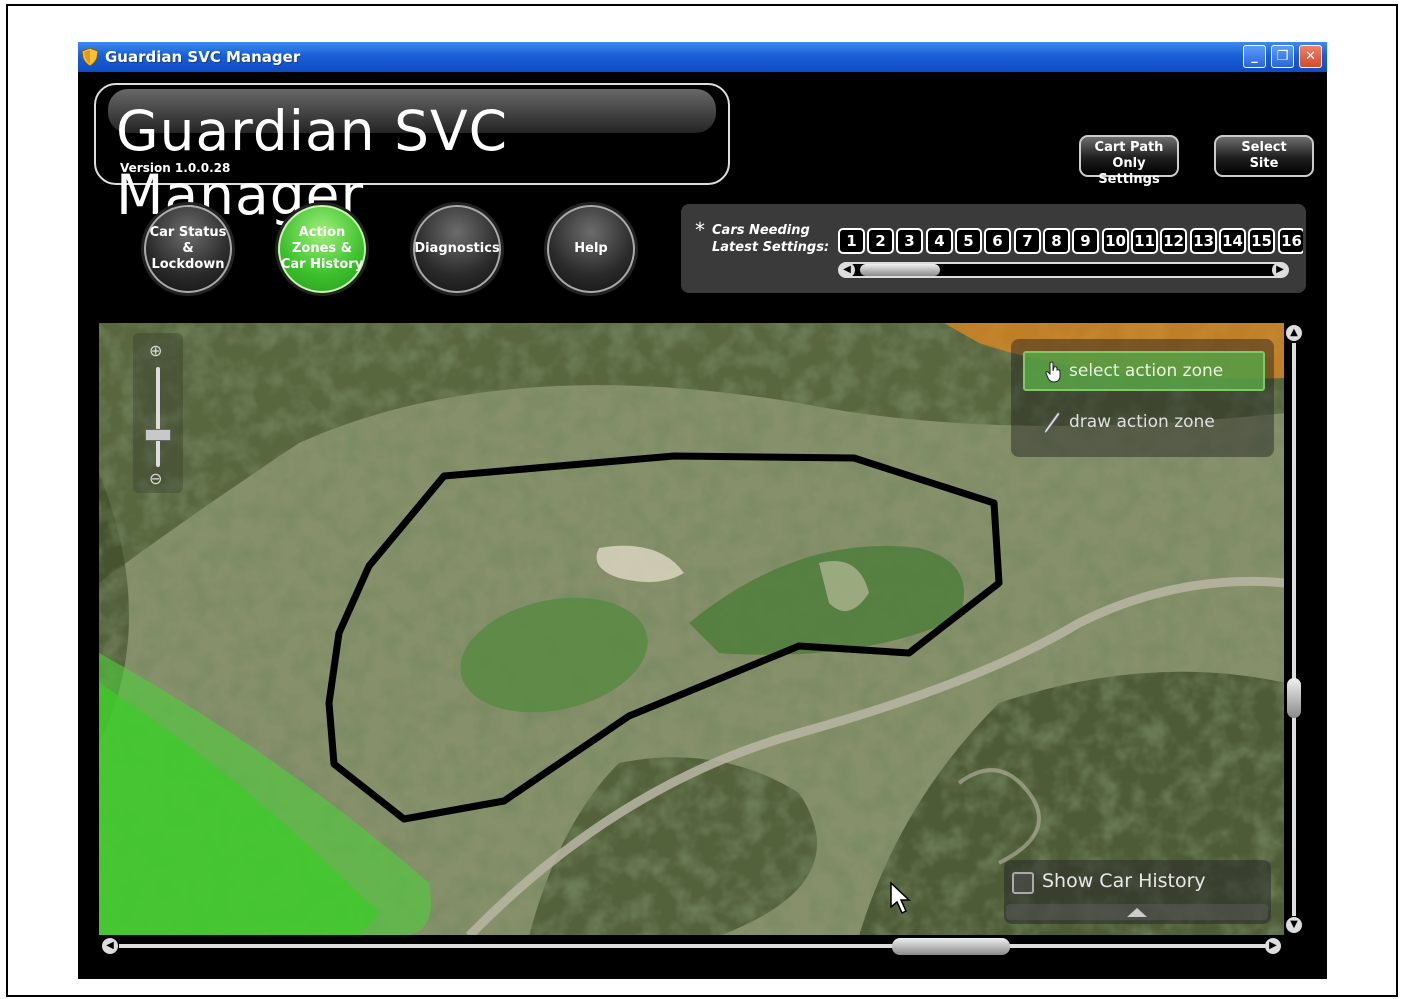 Image resolution: width=1403 pixels, height=999 pixels. I want to click on zoom-slider-thumb, so click(158, 435).